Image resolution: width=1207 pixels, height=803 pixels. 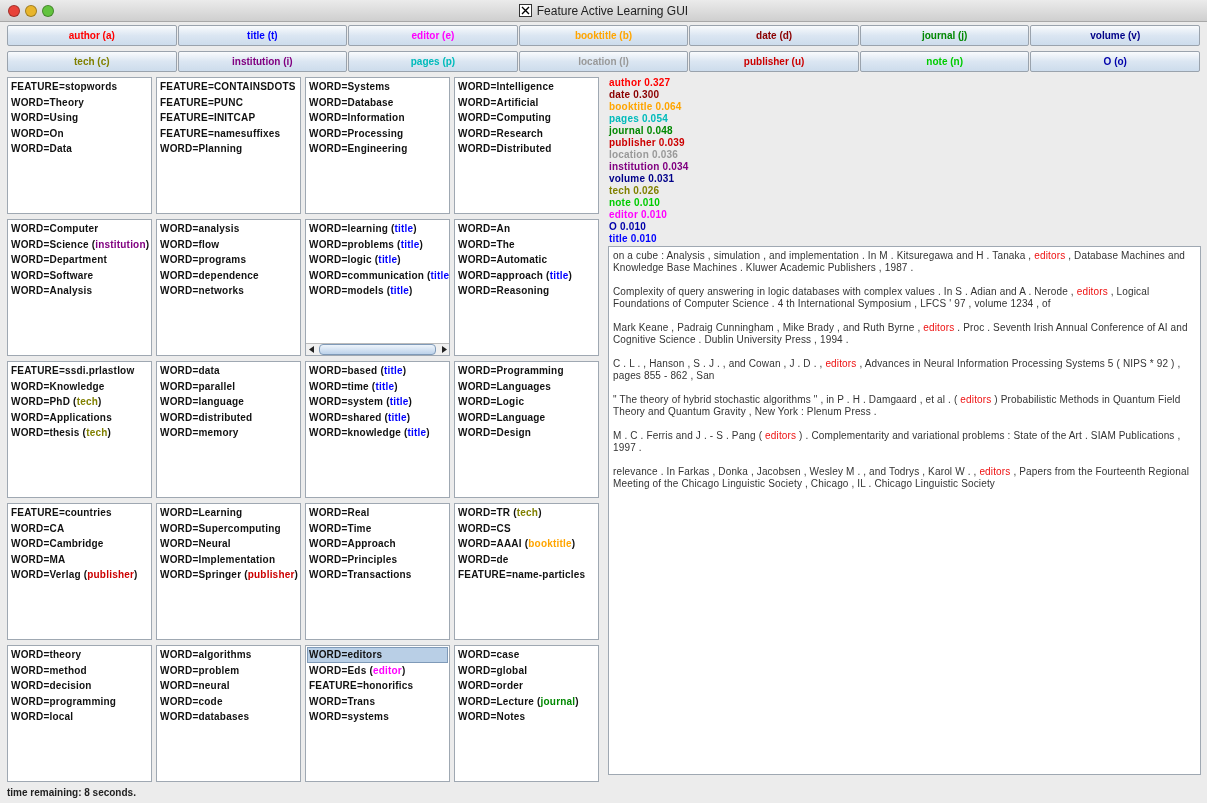 What do you see at coordinates (79, 102) in the screenshot?
I see `feature-item: WORD=Theory` at bounding box center [79, 102].